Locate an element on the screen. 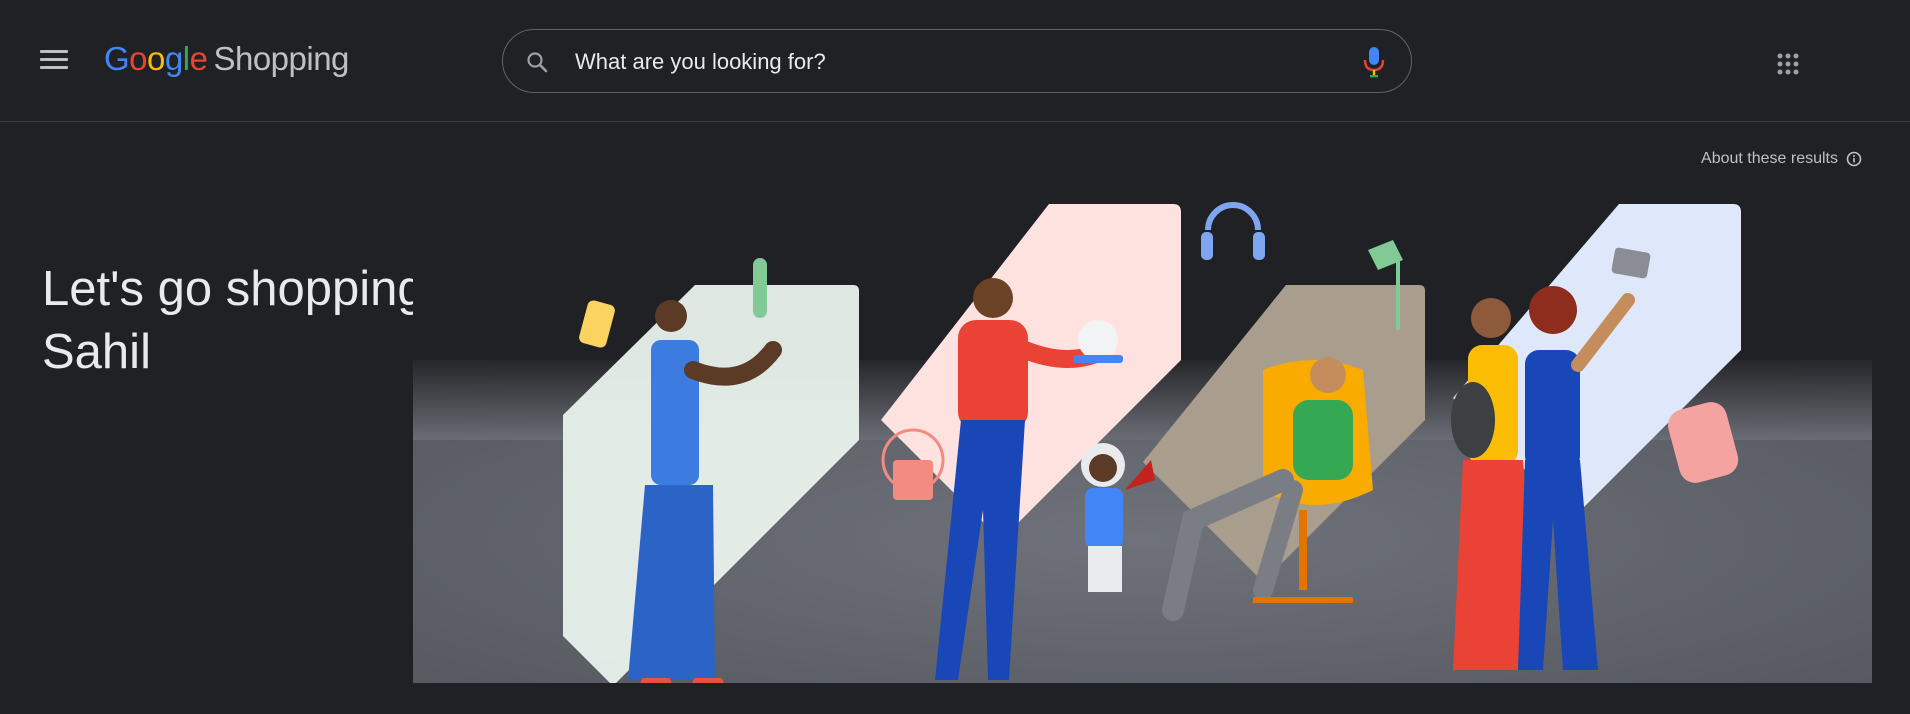 Image resolution: width=1910 pixels, height=714 pixels. logo-product-name: Shopping is located at coordinates (281, 58).